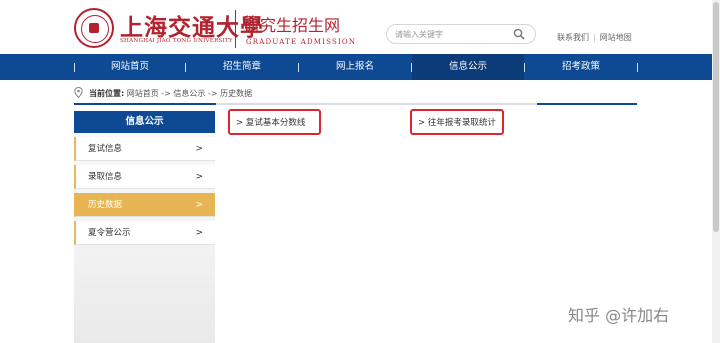  Describe the element at coordinates (192, 25) in the screenshot. I see `university-name-cn: 上海交通大學` at that location.